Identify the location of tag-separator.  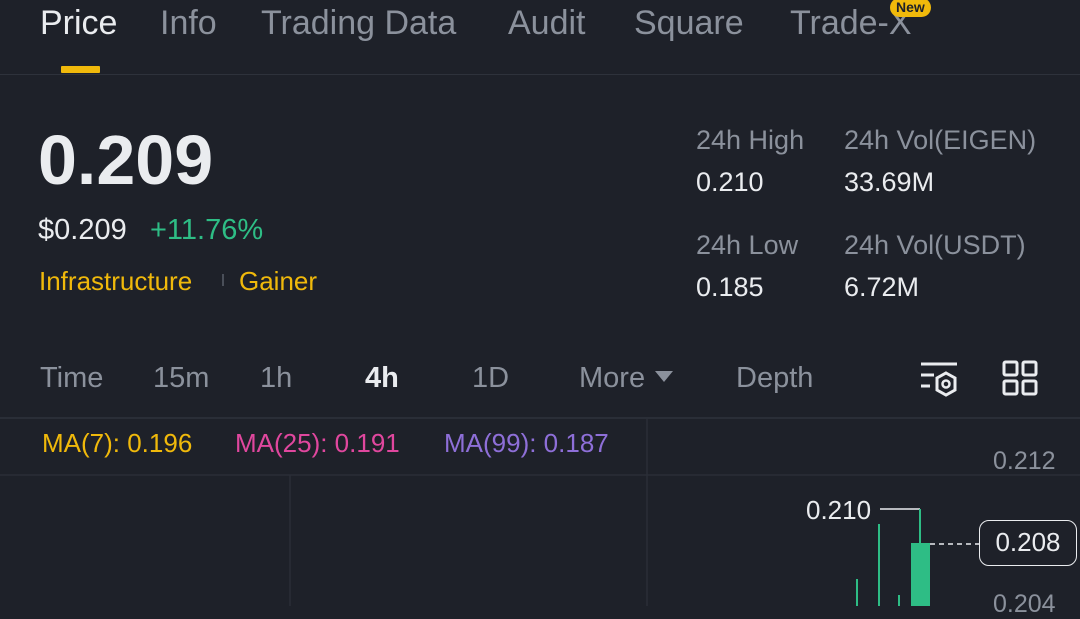
(223, 280).